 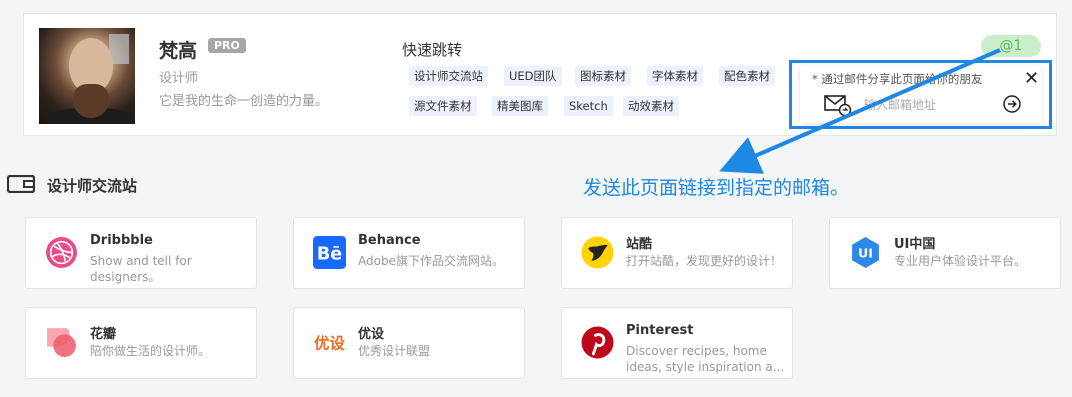 What do you see at coordinates (716, 188) in the screenshot?
I see `annotation-text: 发送此页面链接到指定的邮箱。` at bounding box center [716, 188].